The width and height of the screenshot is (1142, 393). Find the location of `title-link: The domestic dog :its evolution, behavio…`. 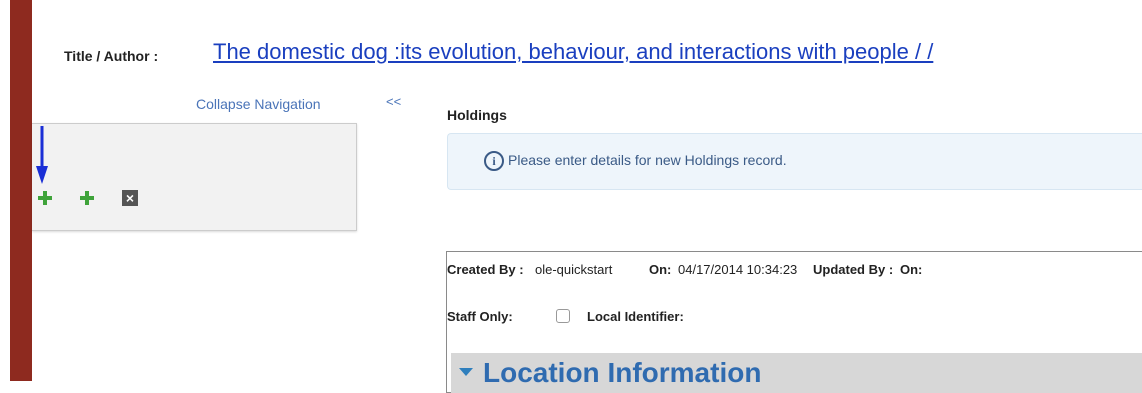

title-link: The domestic dog :its evolution, behavio… is located at coordinates (573, 52).